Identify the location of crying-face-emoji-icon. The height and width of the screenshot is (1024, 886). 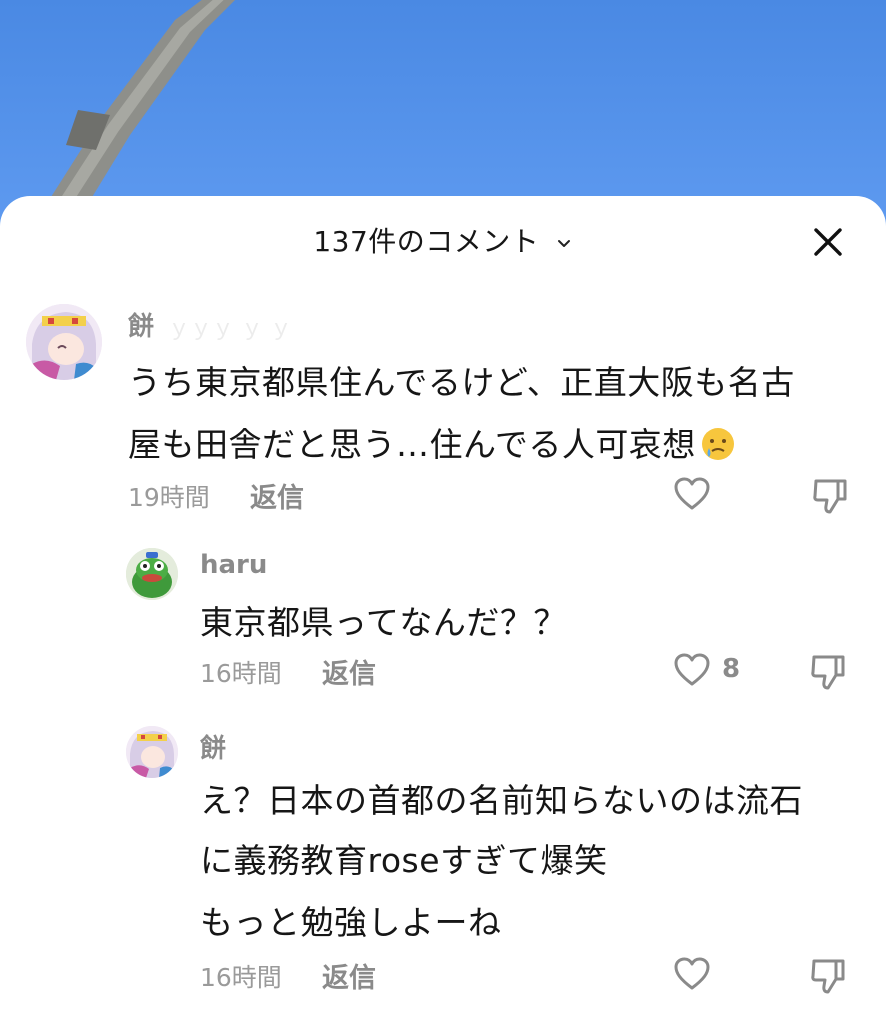
(717, 444).